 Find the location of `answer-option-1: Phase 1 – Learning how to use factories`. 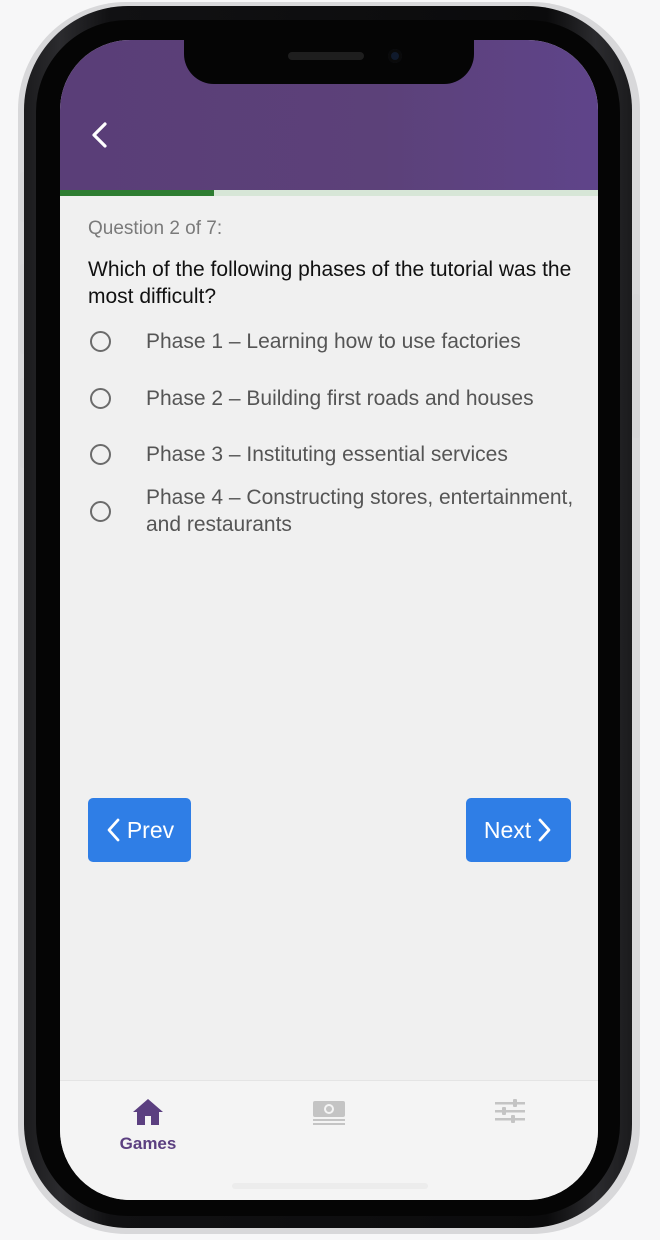

answer-option-1: Phase 1 – Learning how to use factories is located at coordinates (333, 341).